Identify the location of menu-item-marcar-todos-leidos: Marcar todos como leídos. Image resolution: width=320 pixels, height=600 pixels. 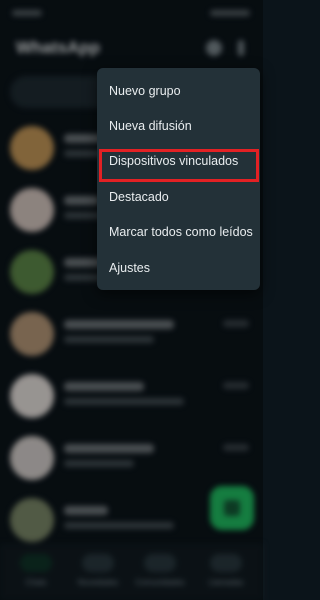
(178, 232).